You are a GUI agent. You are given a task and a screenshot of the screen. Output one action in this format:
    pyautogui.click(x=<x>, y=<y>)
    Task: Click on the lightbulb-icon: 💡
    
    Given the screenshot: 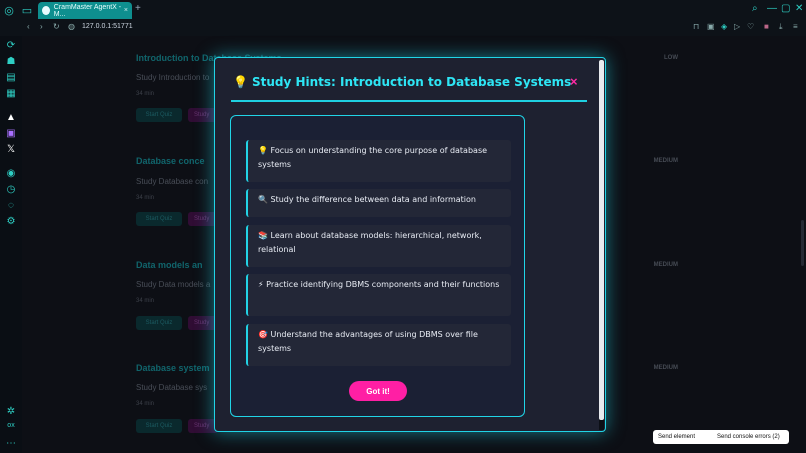 What is the action you would take?
    pyautogui.click(x=240, y=82)
    